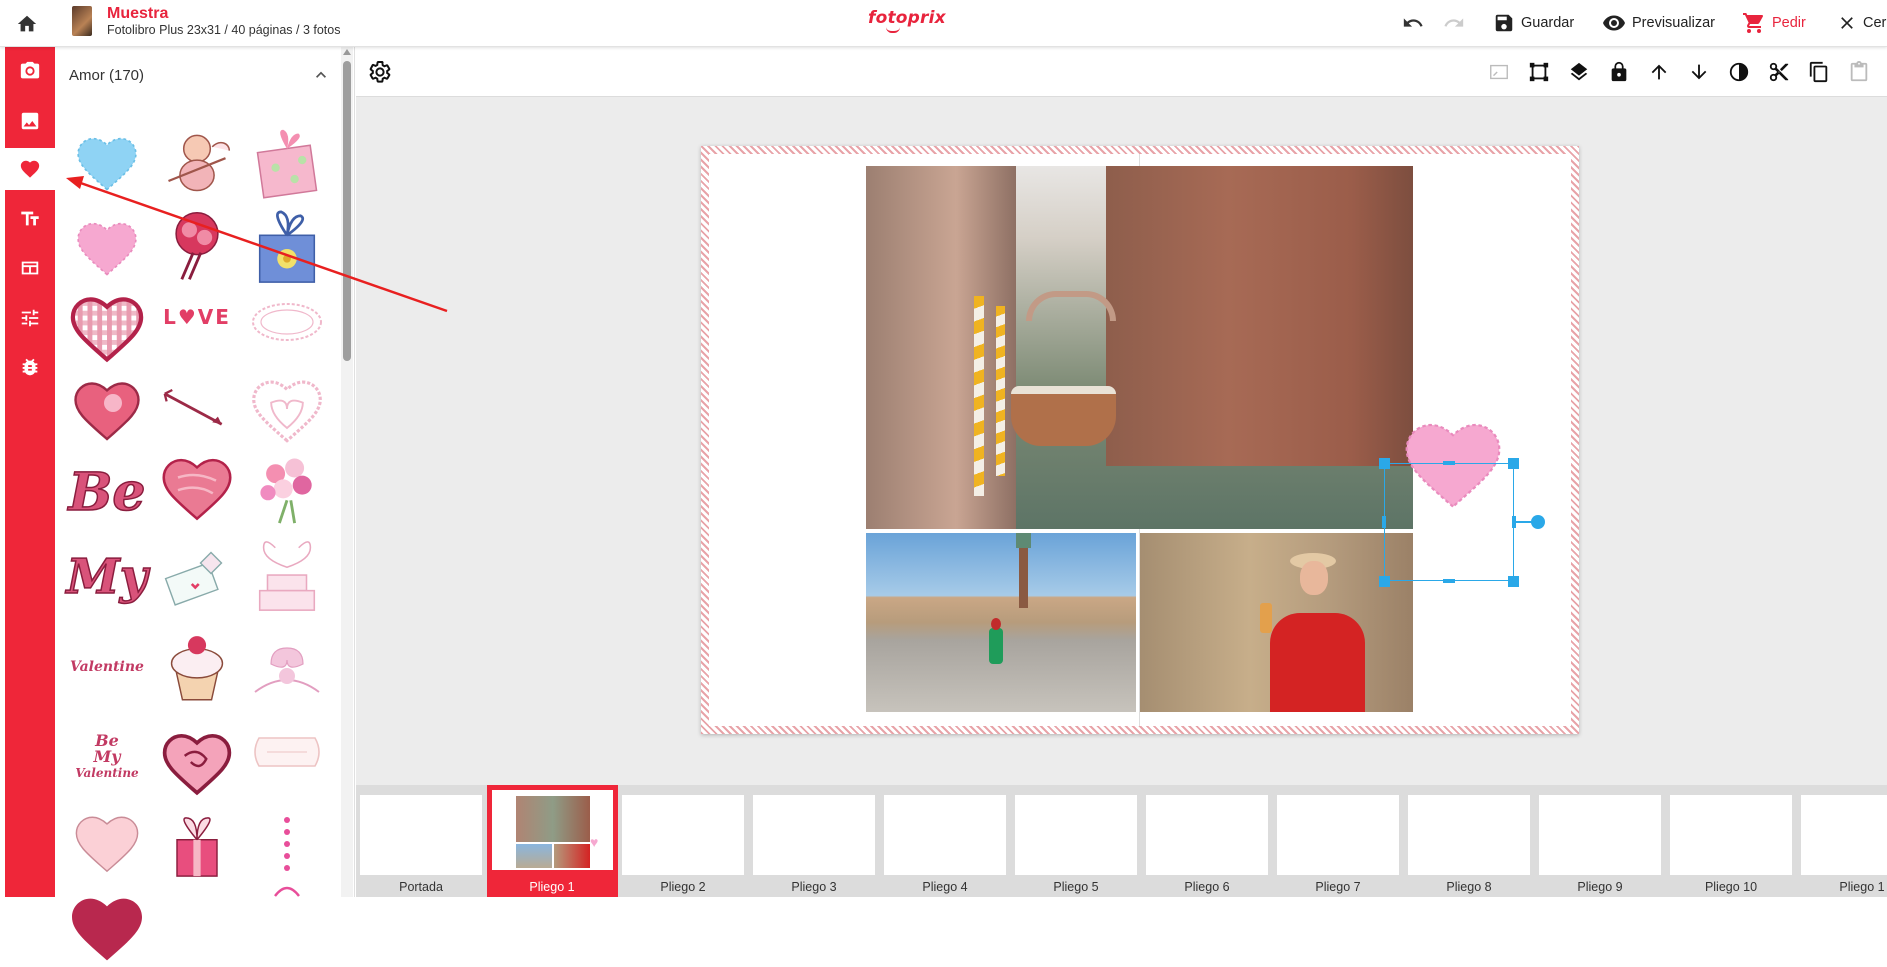 The image size is (1887, 967). Describe the element at coordinates (197, 162) in the screenshot. I see `sticker-cupid` at that location.